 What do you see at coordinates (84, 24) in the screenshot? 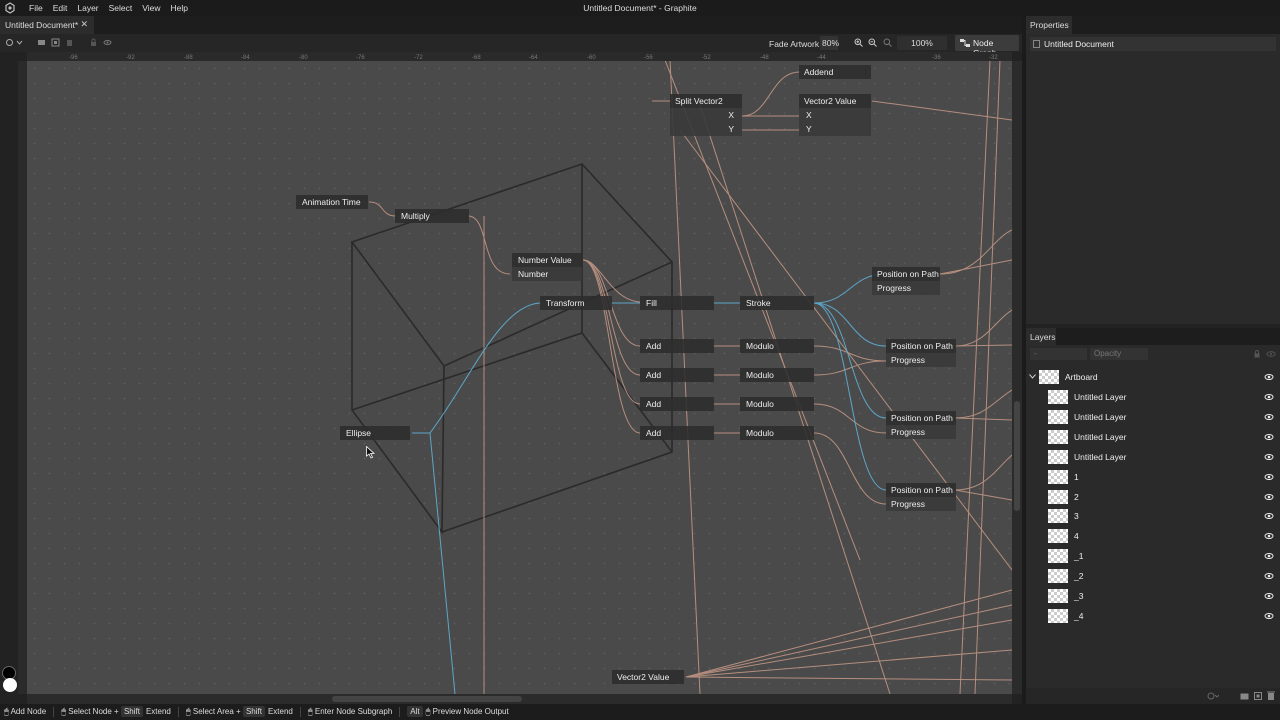
I see `close-icon: ✕` at bounding box center [84, 24].